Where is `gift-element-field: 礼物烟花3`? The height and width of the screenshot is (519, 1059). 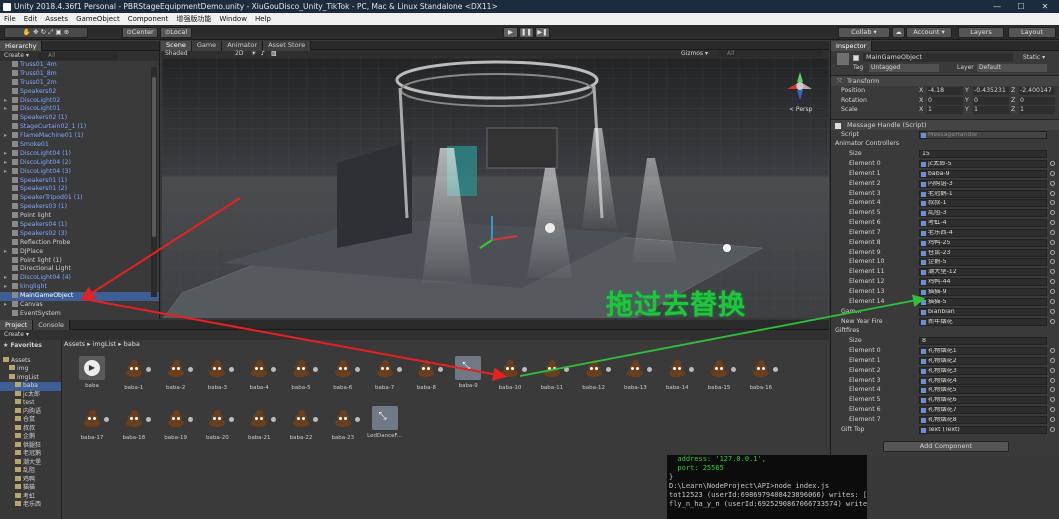 gift-element-field: 礼物烟花3 is located at coordinates (983, 370).